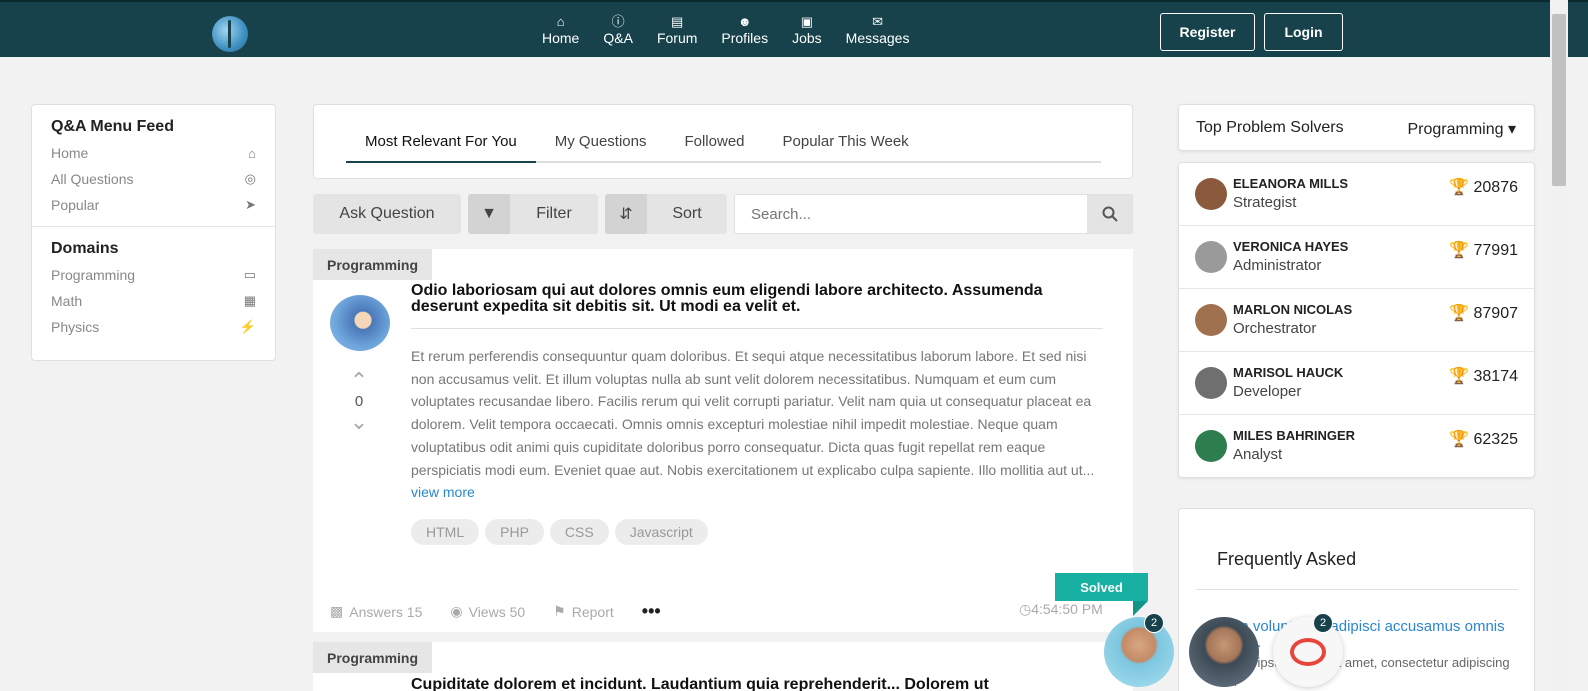 The image size is (1588, 691). What do you see at coordinates (618, 21) in the screenshot?
I see `question-icon: ⓘ` at bounding box center [618, 21].